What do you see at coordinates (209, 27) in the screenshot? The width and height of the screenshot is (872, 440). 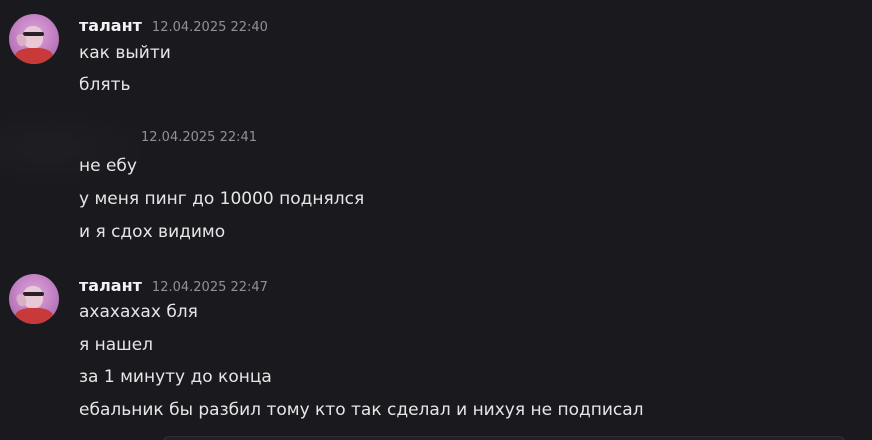 I see `timestamp: 12.04.2025 22:40` at bounding box center [209, 27].